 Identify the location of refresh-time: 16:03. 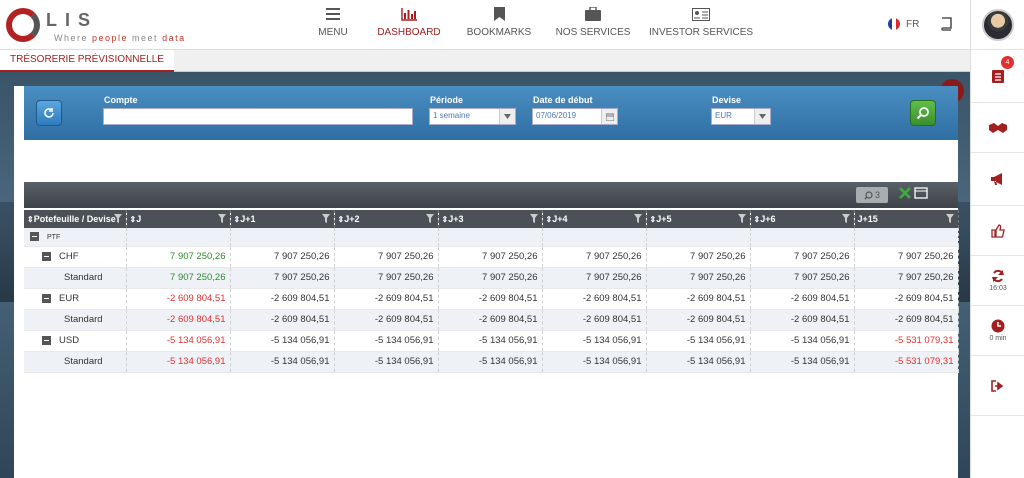
(998, 288).